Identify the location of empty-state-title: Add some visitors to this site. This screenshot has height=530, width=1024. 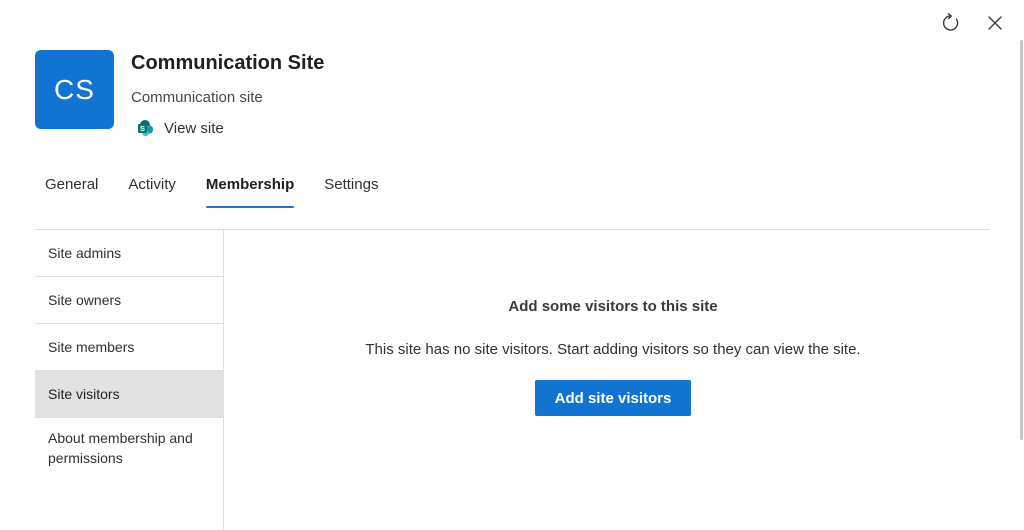
(613, 306).